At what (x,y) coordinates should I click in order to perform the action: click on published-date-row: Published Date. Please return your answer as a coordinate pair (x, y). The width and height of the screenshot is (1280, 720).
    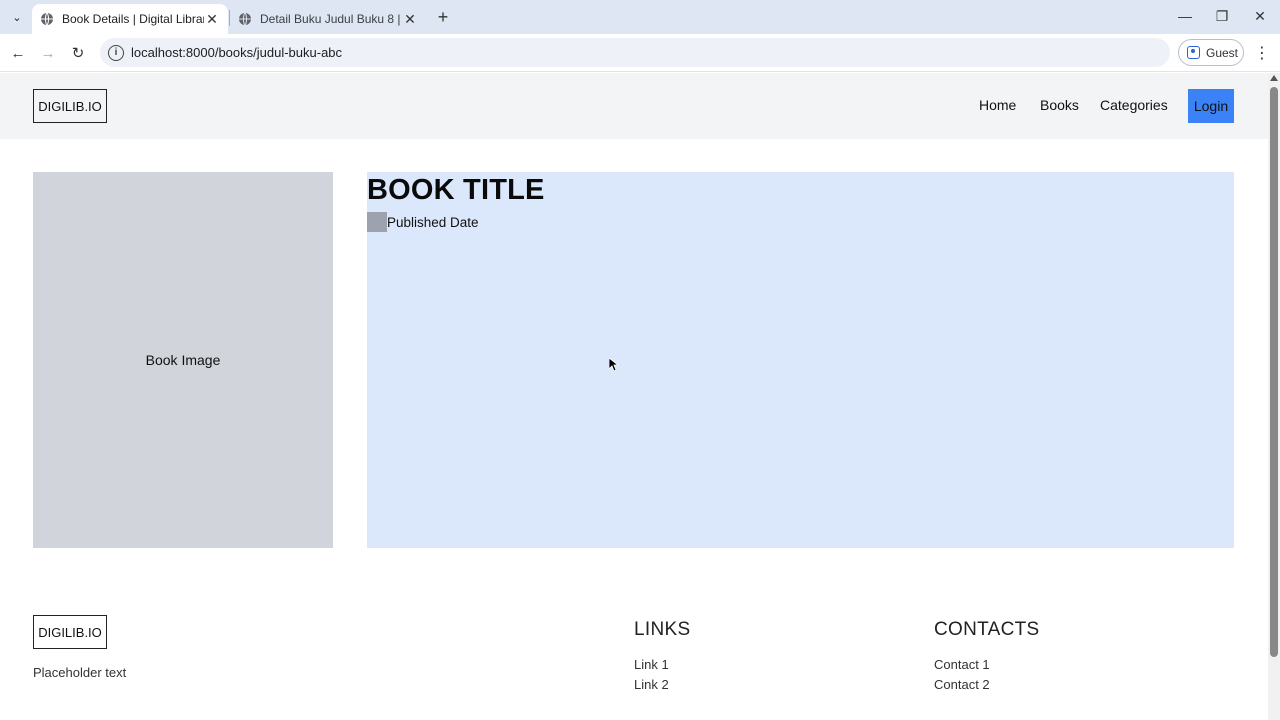
    Looking at the image, I should click on (423, 222).